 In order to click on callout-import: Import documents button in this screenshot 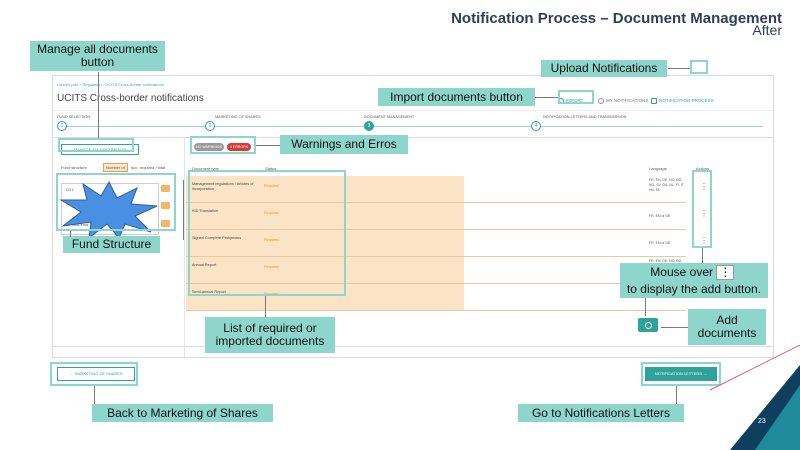, I will do `click(456, 97)`.